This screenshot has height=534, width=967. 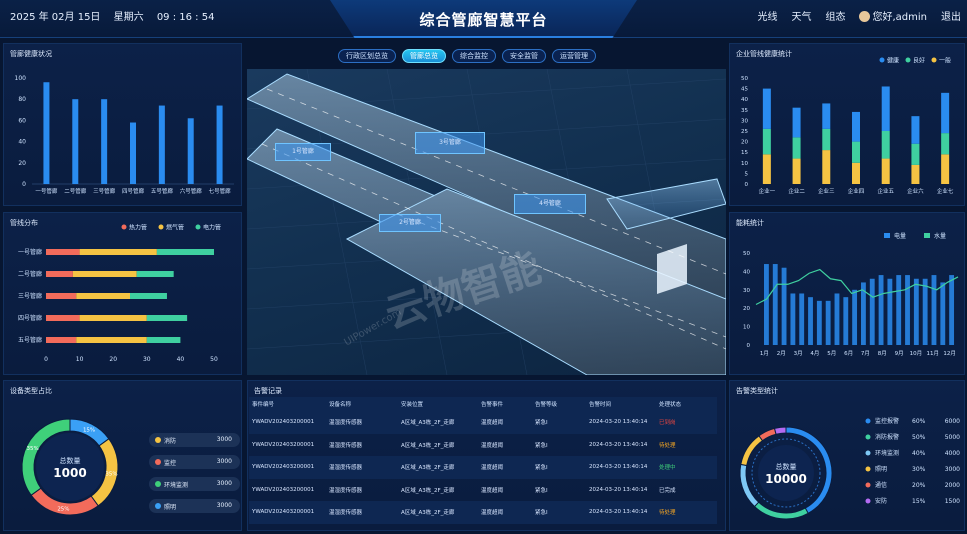 I want to click on legend-name: 照明, so click(x=881, y=469).